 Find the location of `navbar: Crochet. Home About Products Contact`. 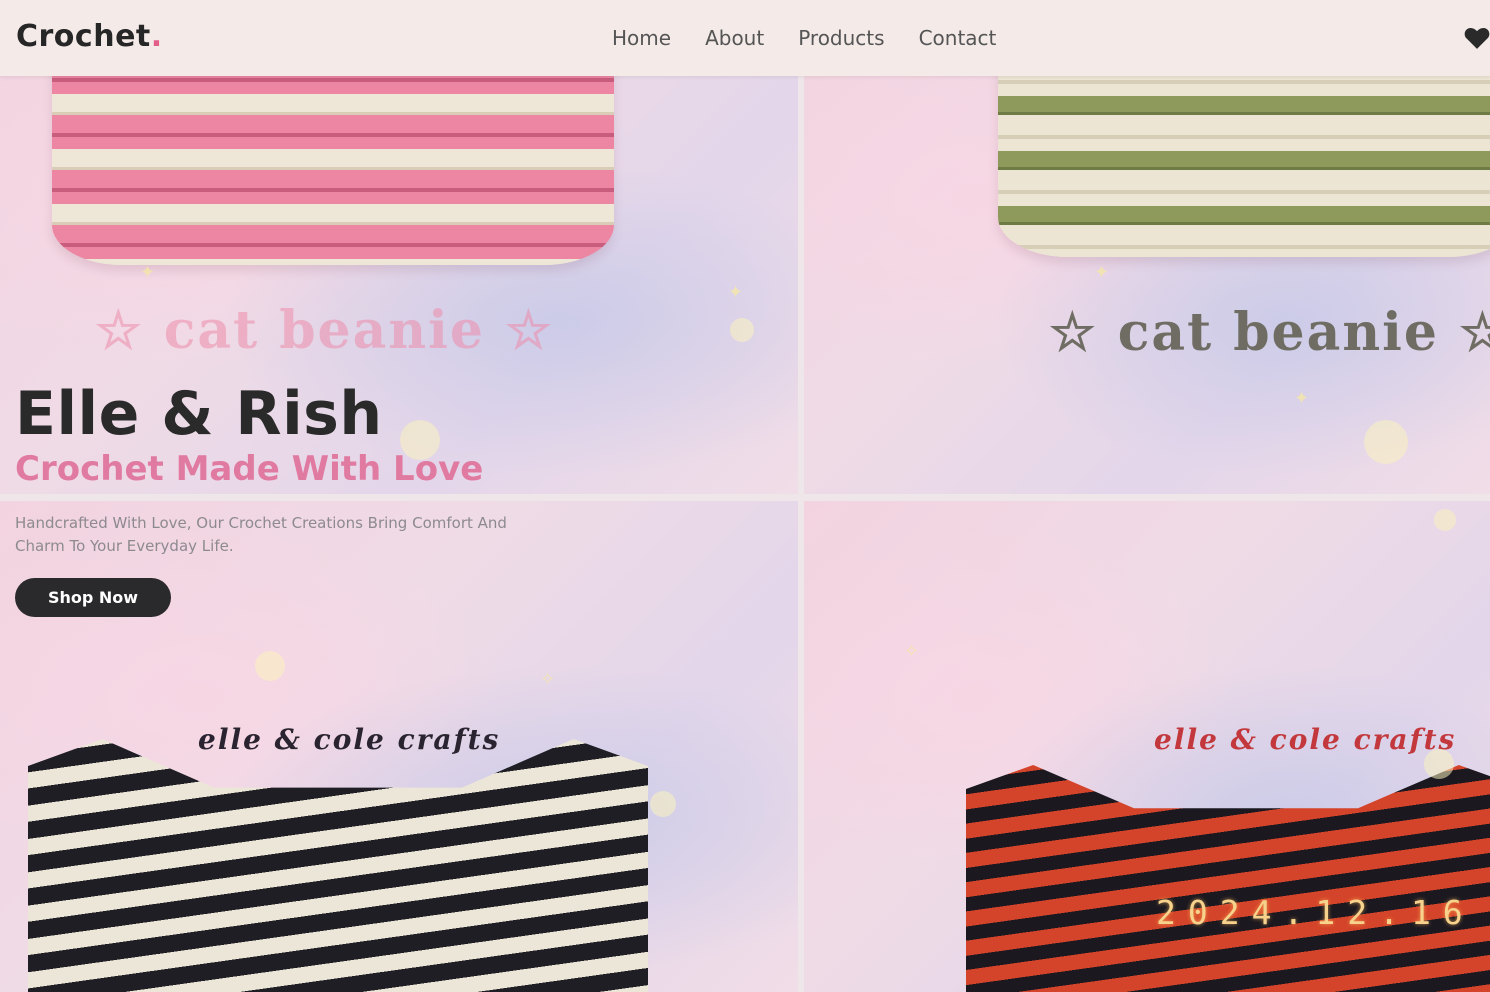

navbar: Crochet. Home About Products Contact is located at coordinates (745, 38).